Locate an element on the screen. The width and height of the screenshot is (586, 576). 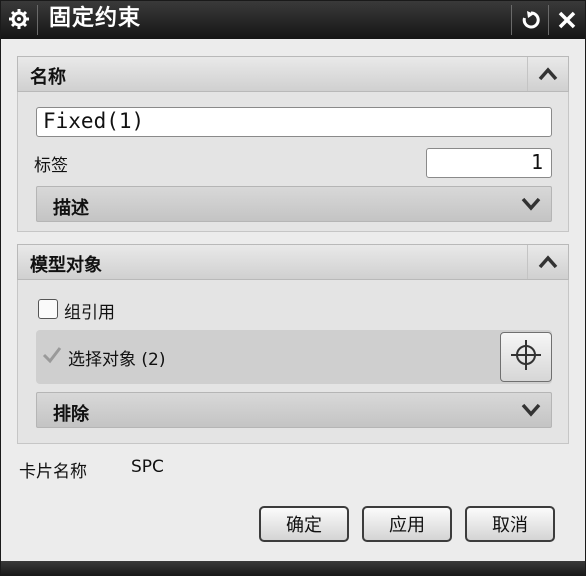
model-objects-section-header: 模型对象 is located at coordinates (293, 262).